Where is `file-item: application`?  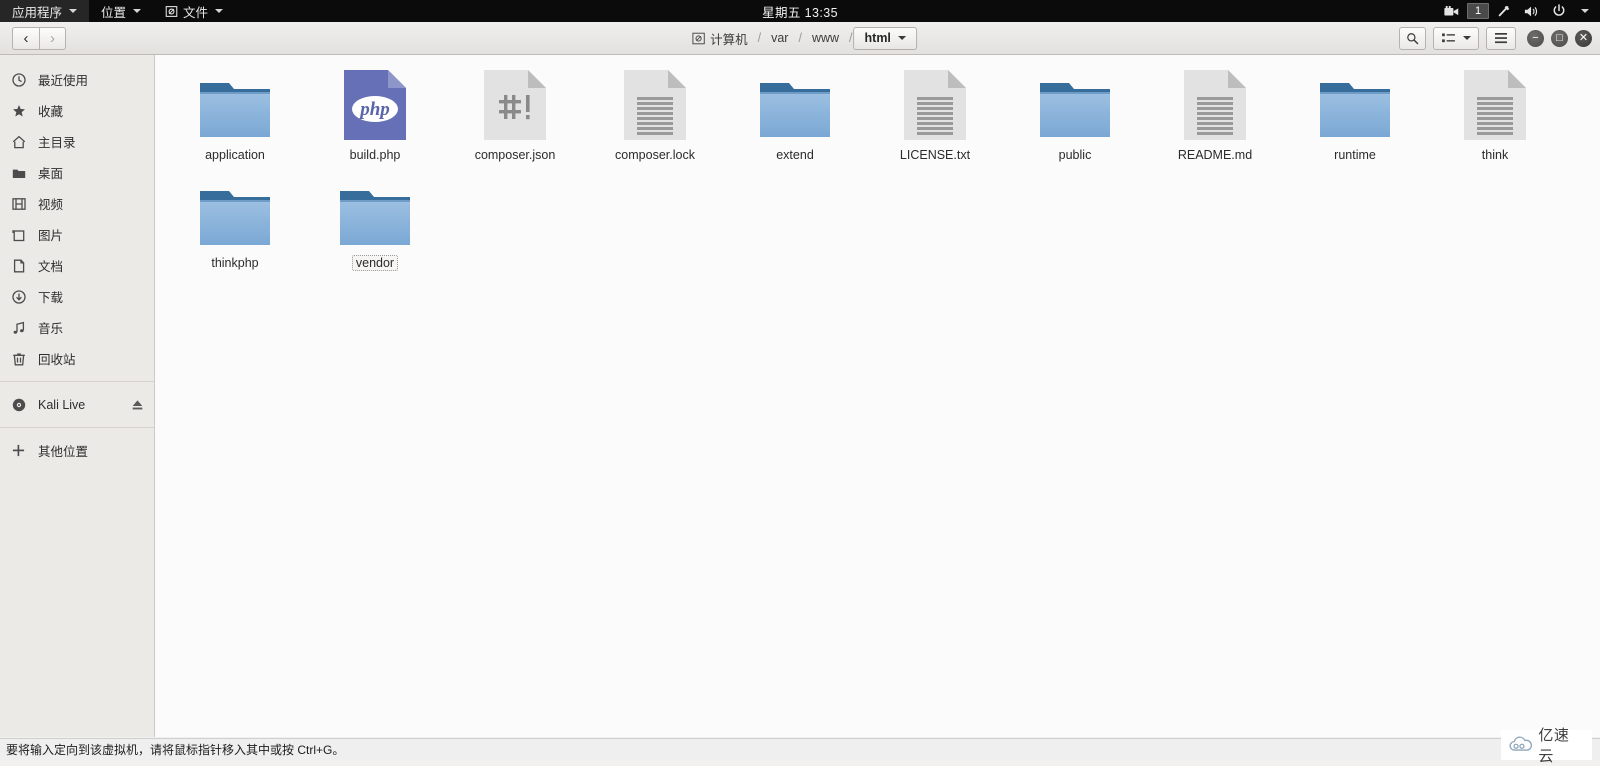
file-item: application is located at coordinates (235, 115).